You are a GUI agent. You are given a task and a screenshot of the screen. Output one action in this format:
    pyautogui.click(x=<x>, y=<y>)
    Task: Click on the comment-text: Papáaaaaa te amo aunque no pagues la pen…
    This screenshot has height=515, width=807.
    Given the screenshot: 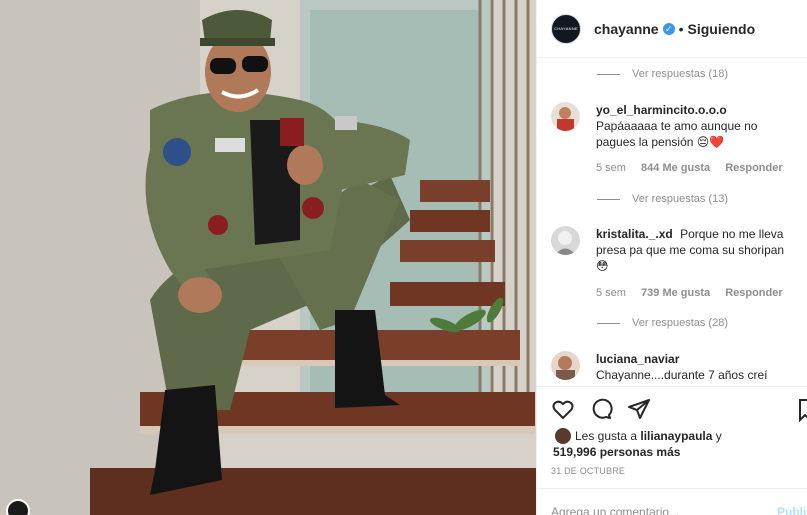 What is the action you would take?
    pyautogui.click(x=677, y=134)
    